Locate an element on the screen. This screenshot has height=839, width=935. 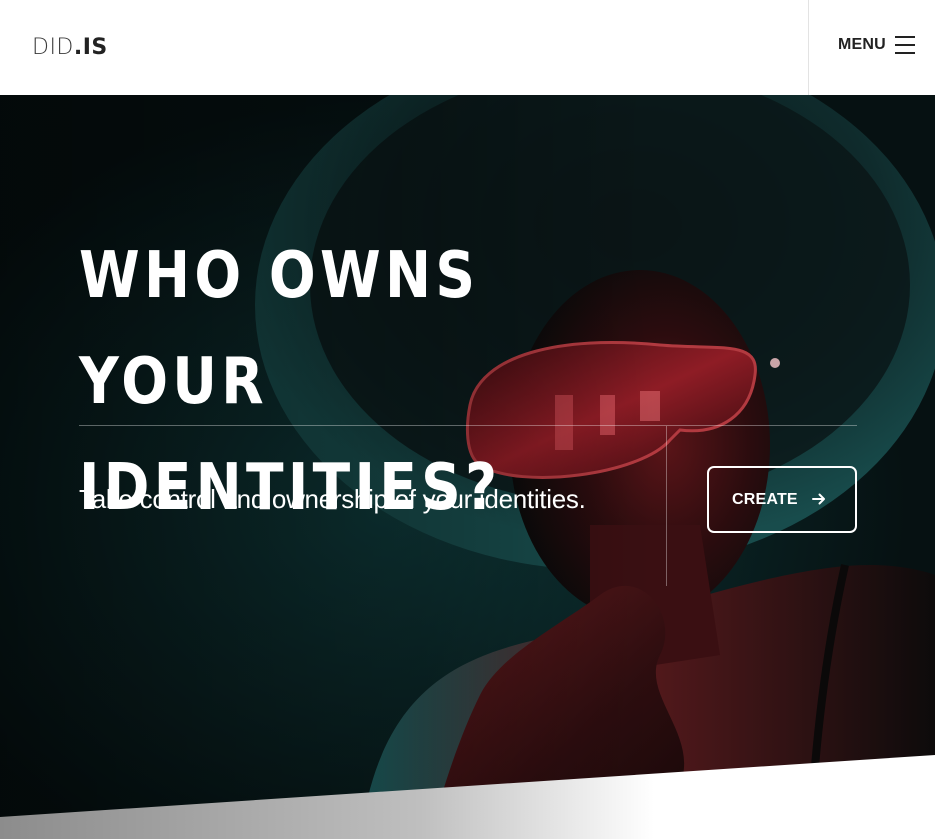
create-button-label: CREATE is located at coordinates (765, 499).